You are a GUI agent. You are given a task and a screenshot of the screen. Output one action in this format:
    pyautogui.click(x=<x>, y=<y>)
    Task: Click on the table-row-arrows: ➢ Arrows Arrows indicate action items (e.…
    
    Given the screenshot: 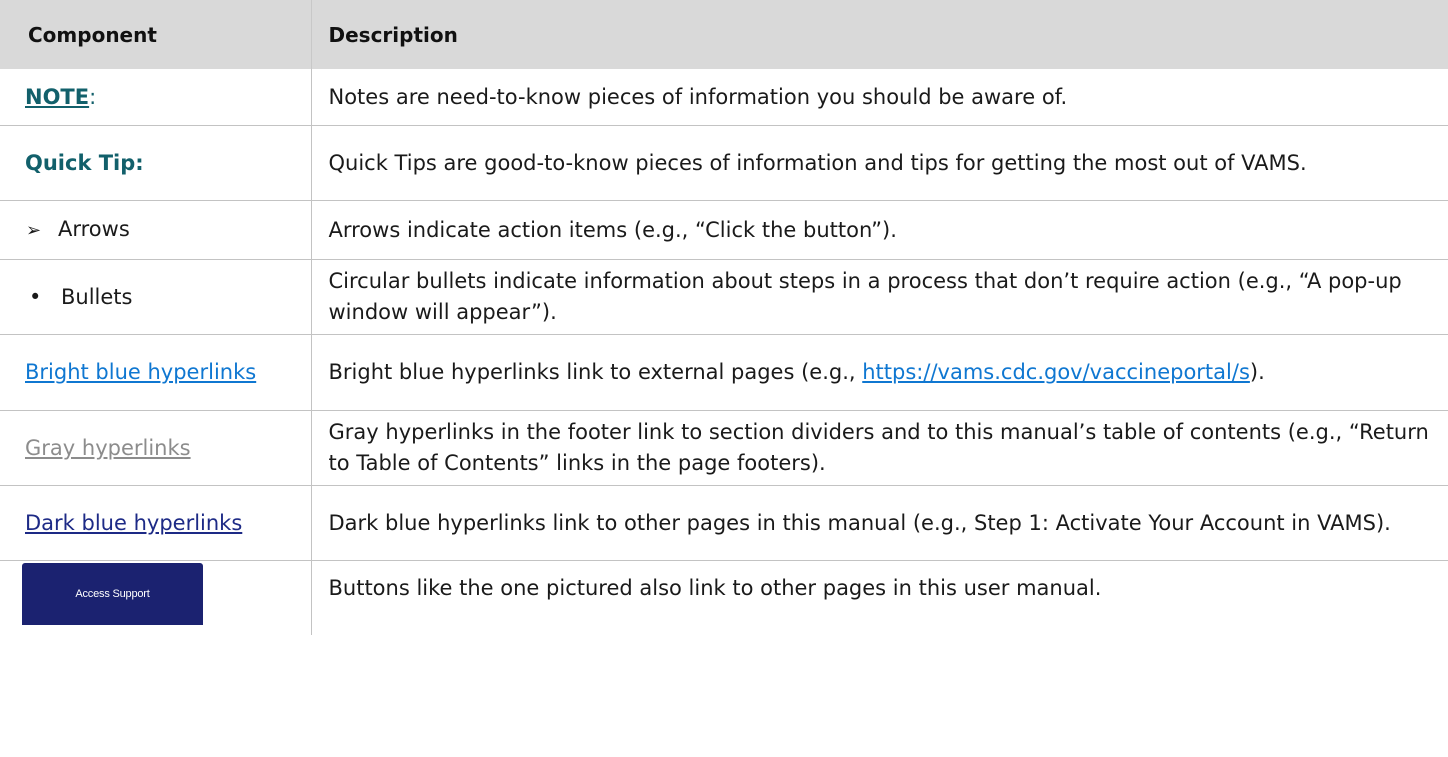 What is the action you would take?
    pyautogui.click(x=724, y=230)
    